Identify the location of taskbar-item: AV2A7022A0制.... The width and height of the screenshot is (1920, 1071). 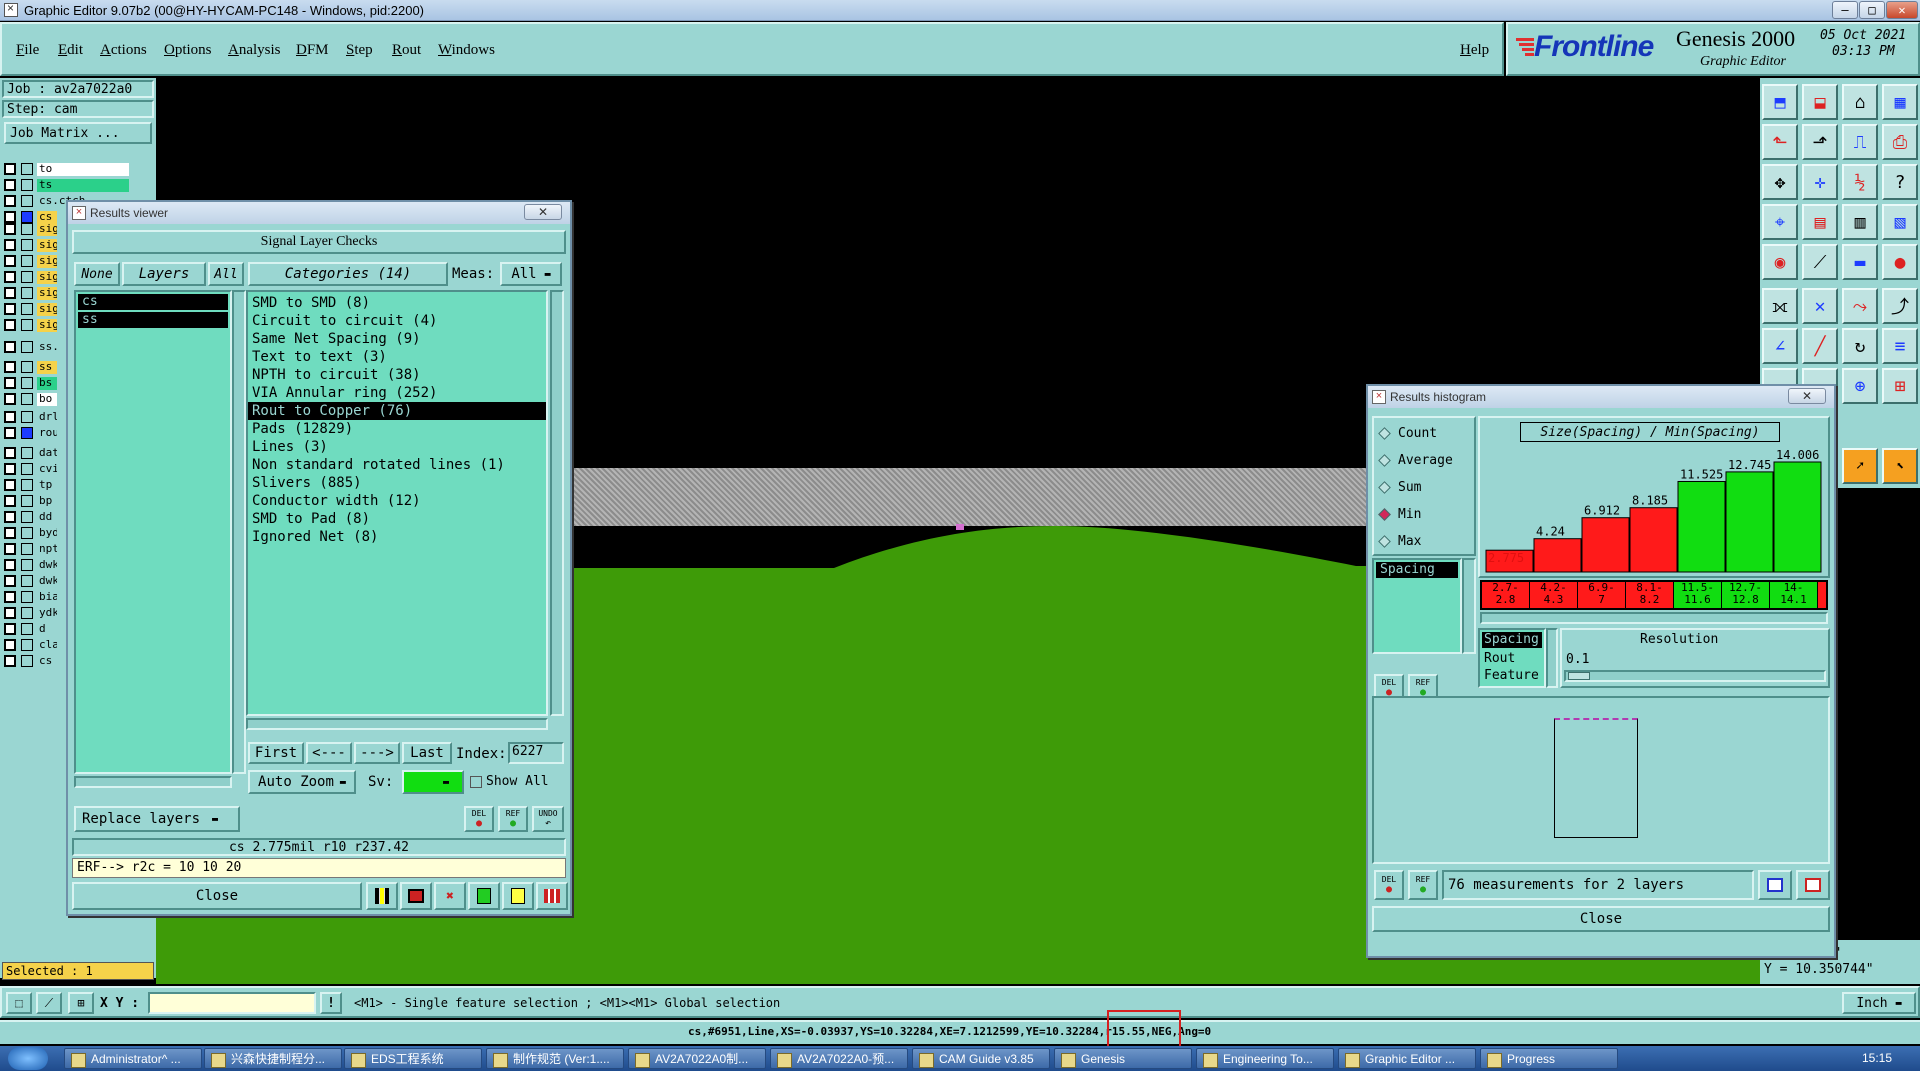
(697, 1058).